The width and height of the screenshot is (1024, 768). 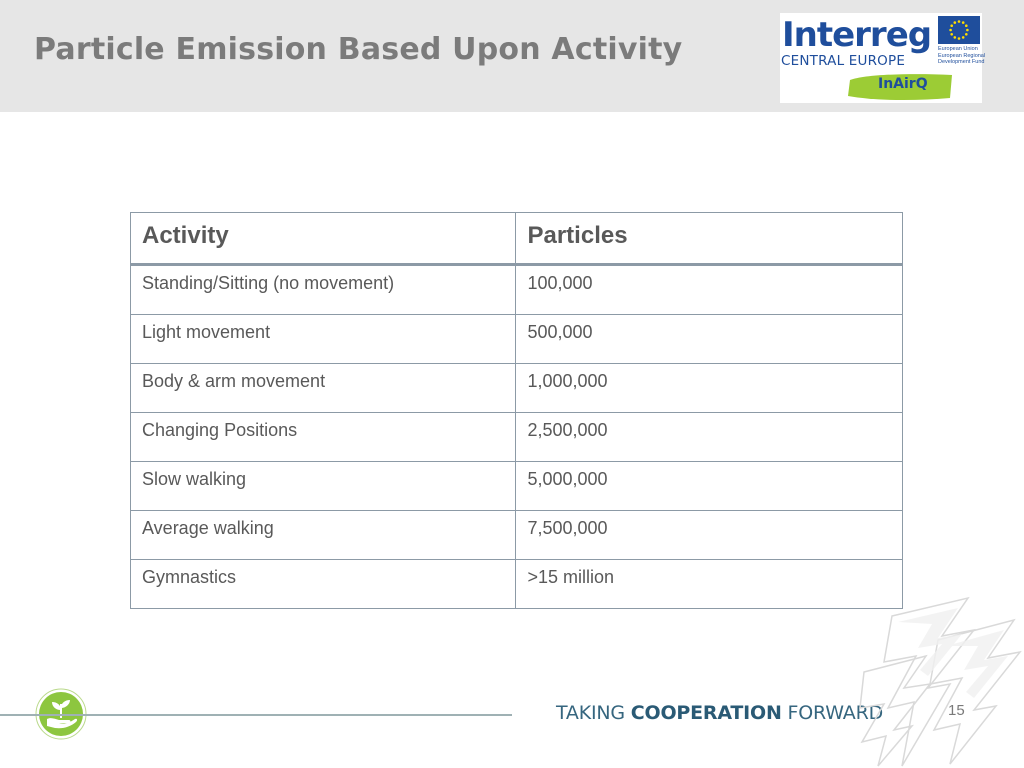 I want to click on table-row: Slow walking 5,000,000, so click(x=516, y=486).